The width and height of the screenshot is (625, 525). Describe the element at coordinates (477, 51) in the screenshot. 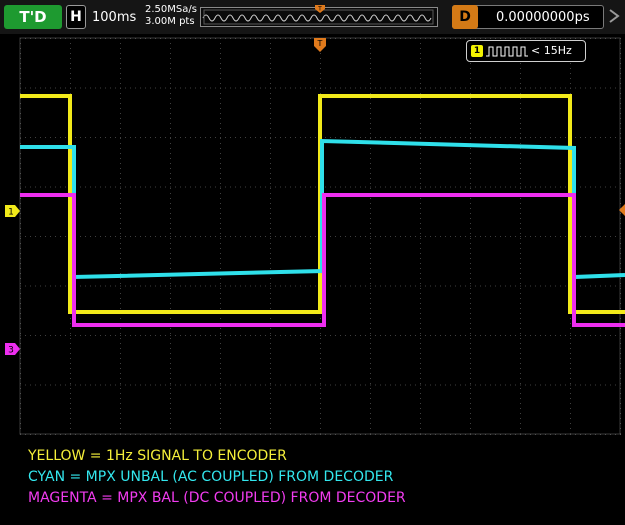

I see `trigger-channel-badge: 1` at that location.